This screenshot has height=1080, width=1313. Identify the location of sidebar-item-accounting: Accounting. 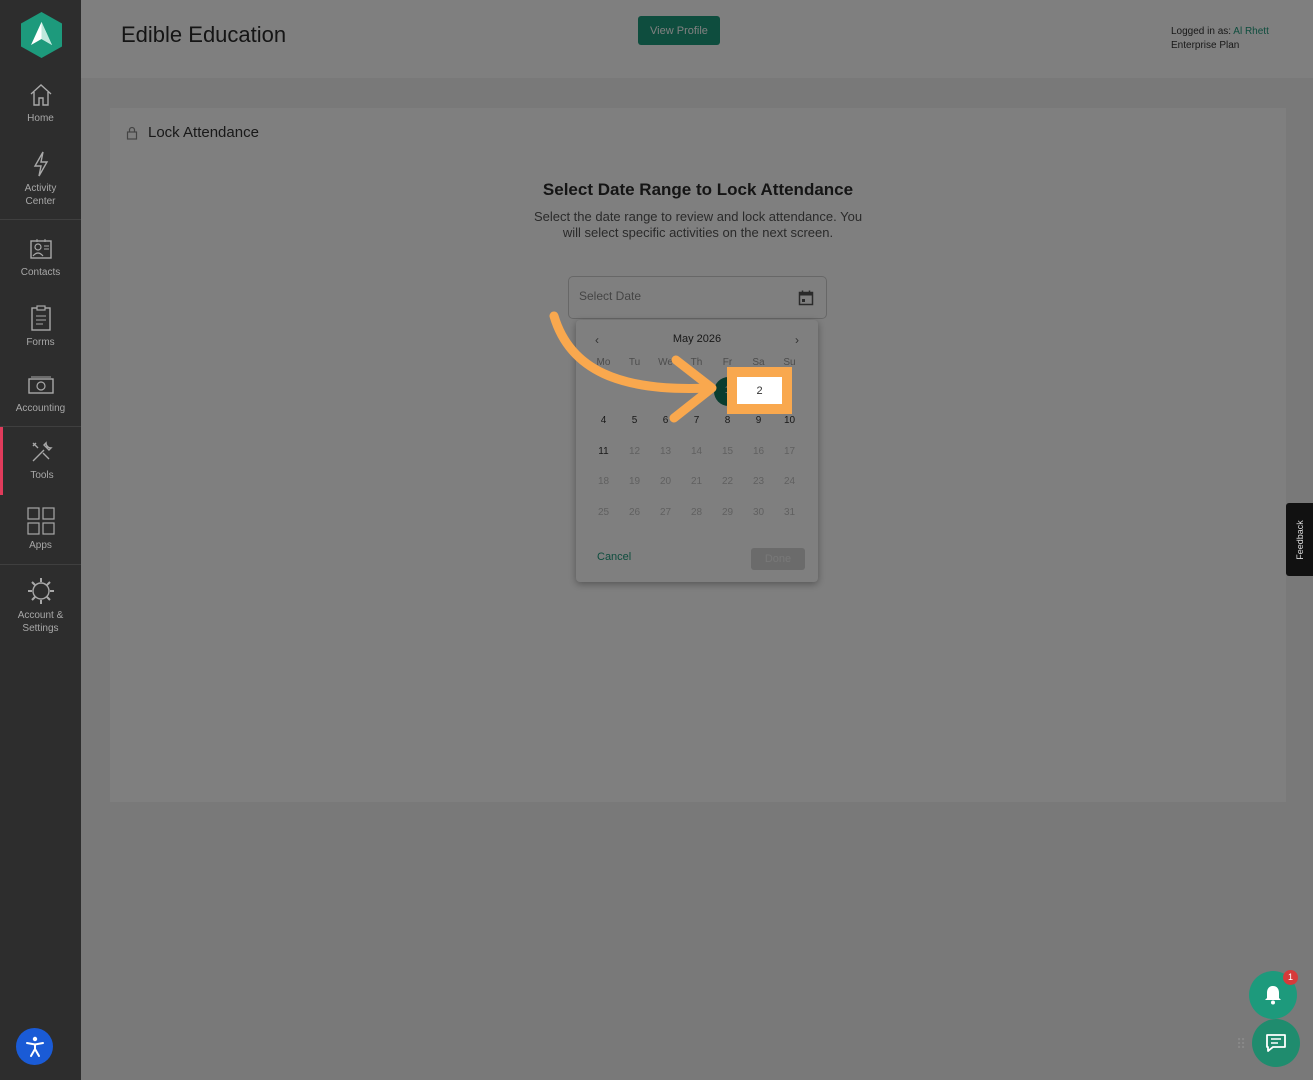
(40, 394).